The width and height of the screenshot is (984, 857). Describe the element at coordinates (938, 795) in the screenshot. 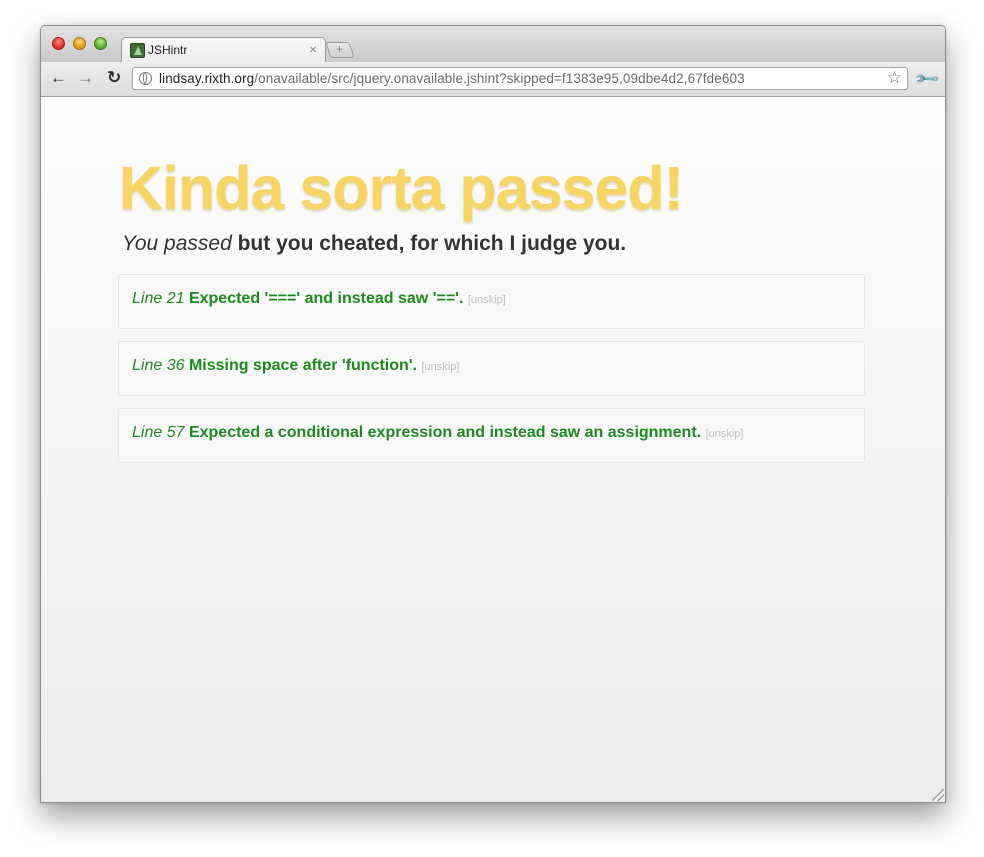

I see `resize-grip-icon` at that location.